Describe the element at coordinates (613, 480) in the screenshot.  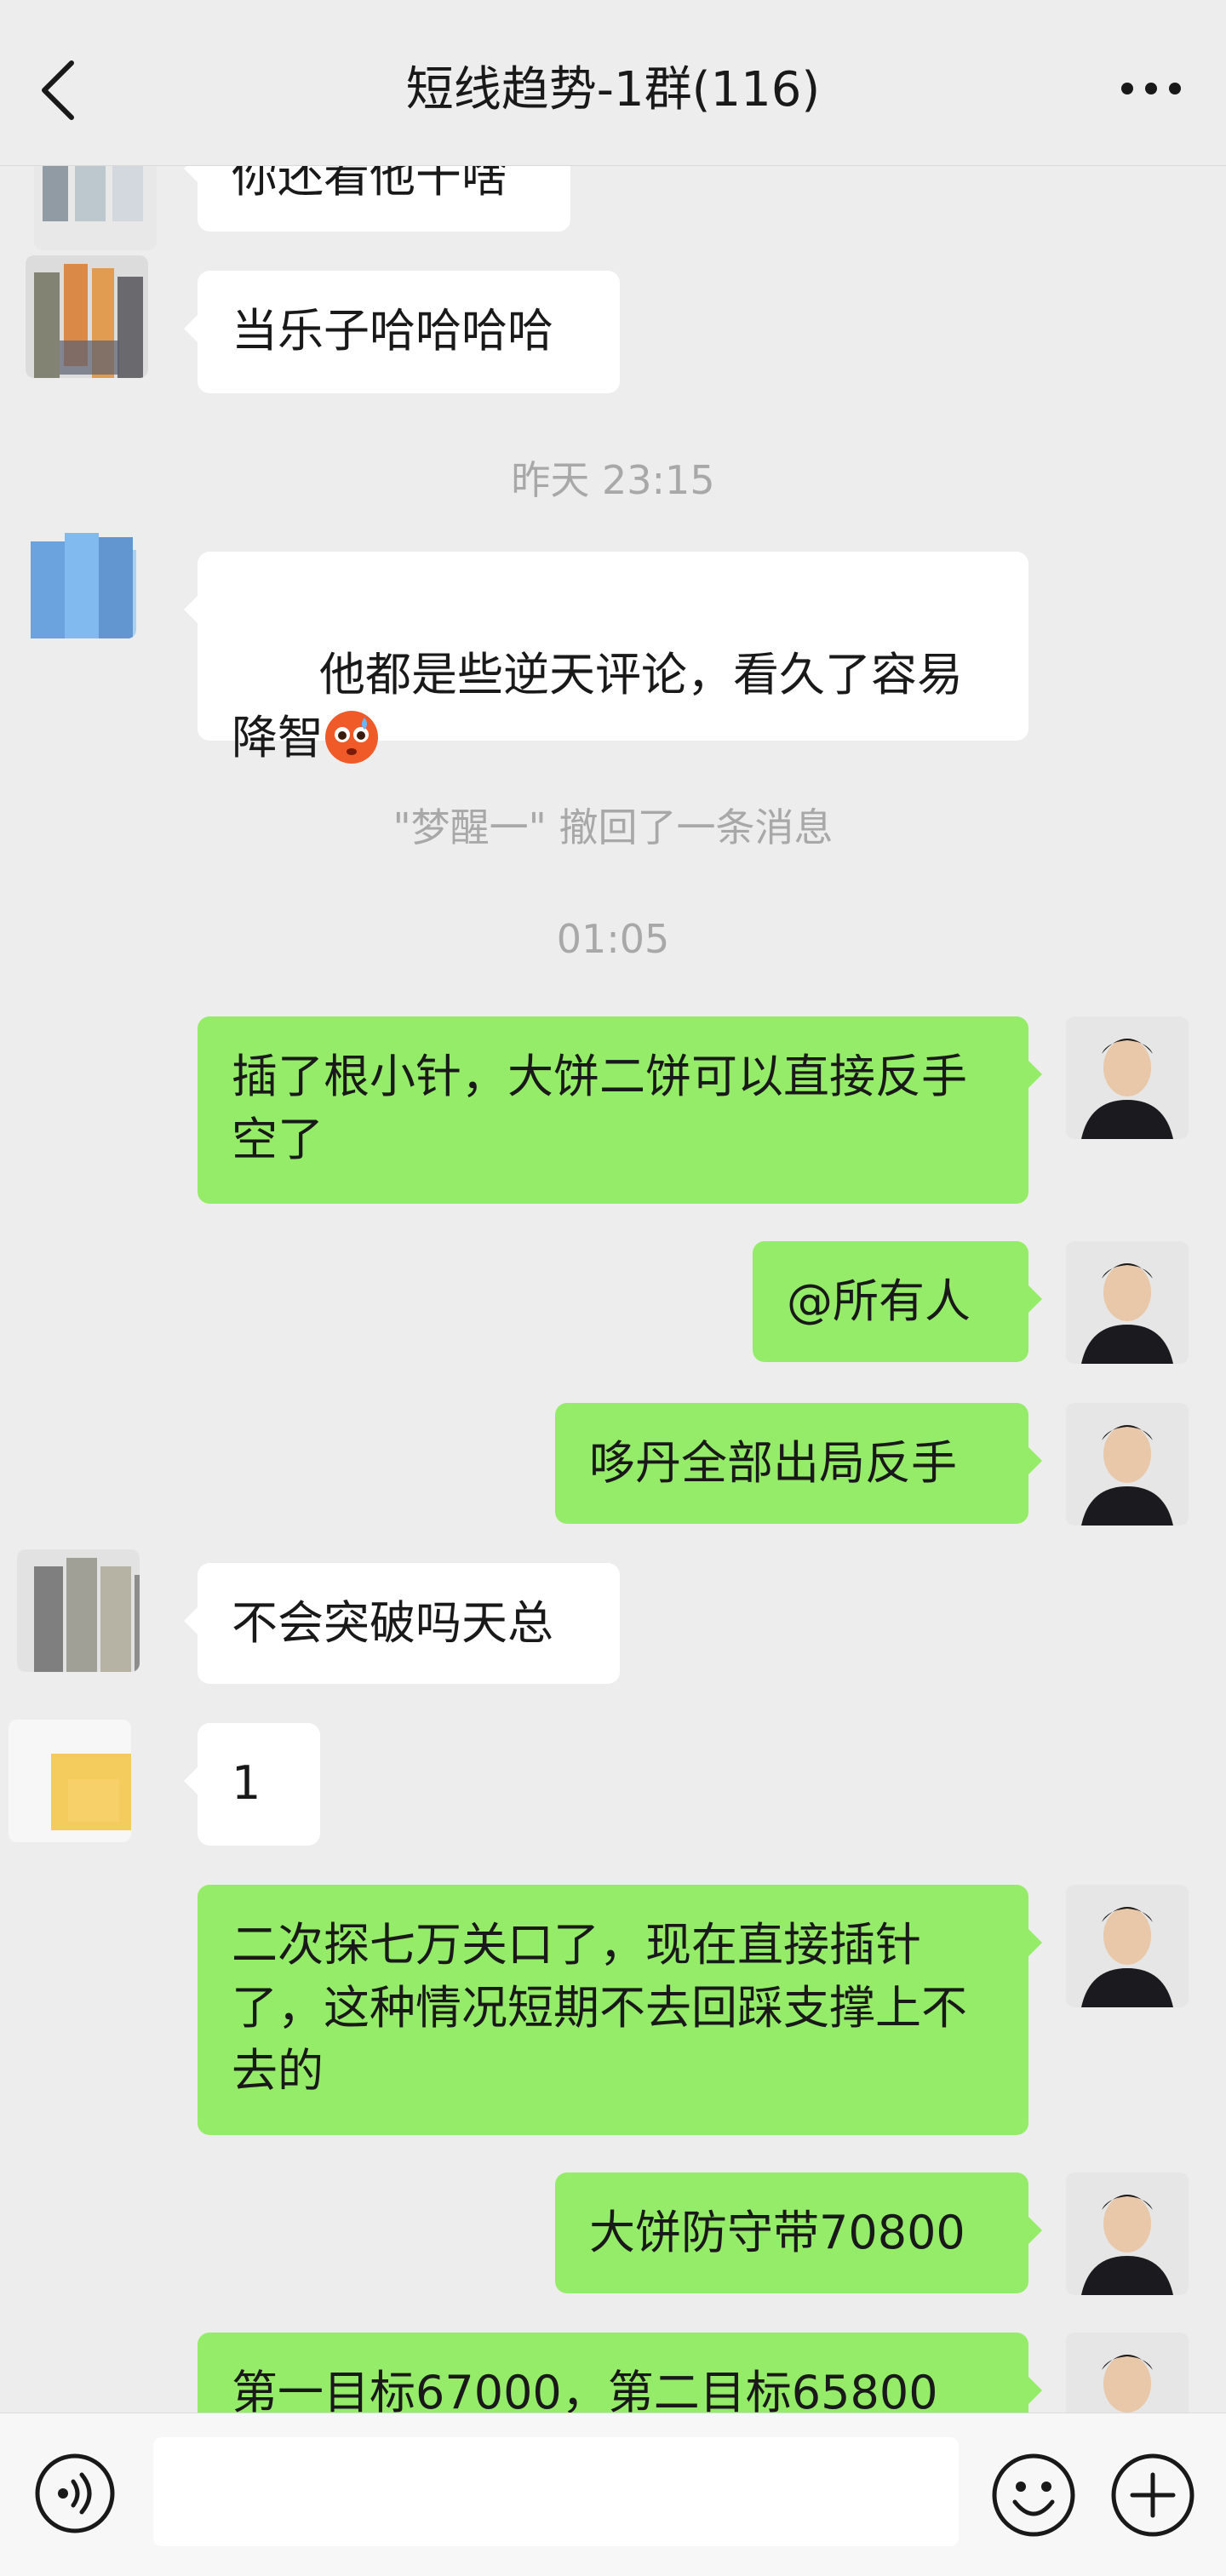
I see `timestamp: 昨天 23:15` at that location.